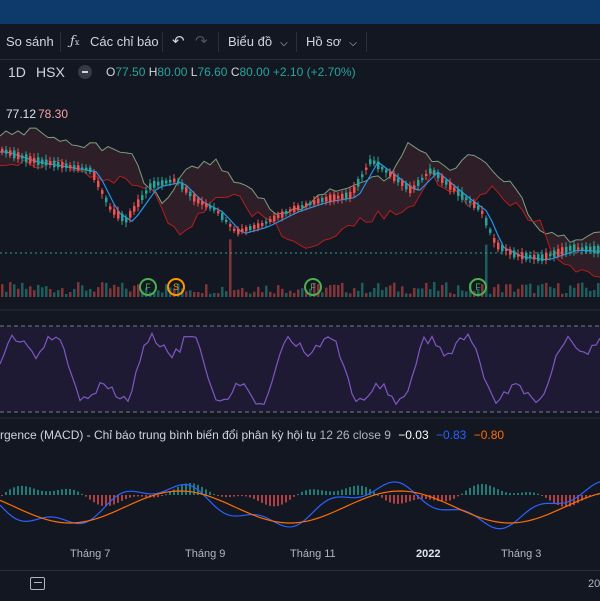 This screenshot has width=600, height=601. I want to click on interval-label: 1D, so click(17, 72).